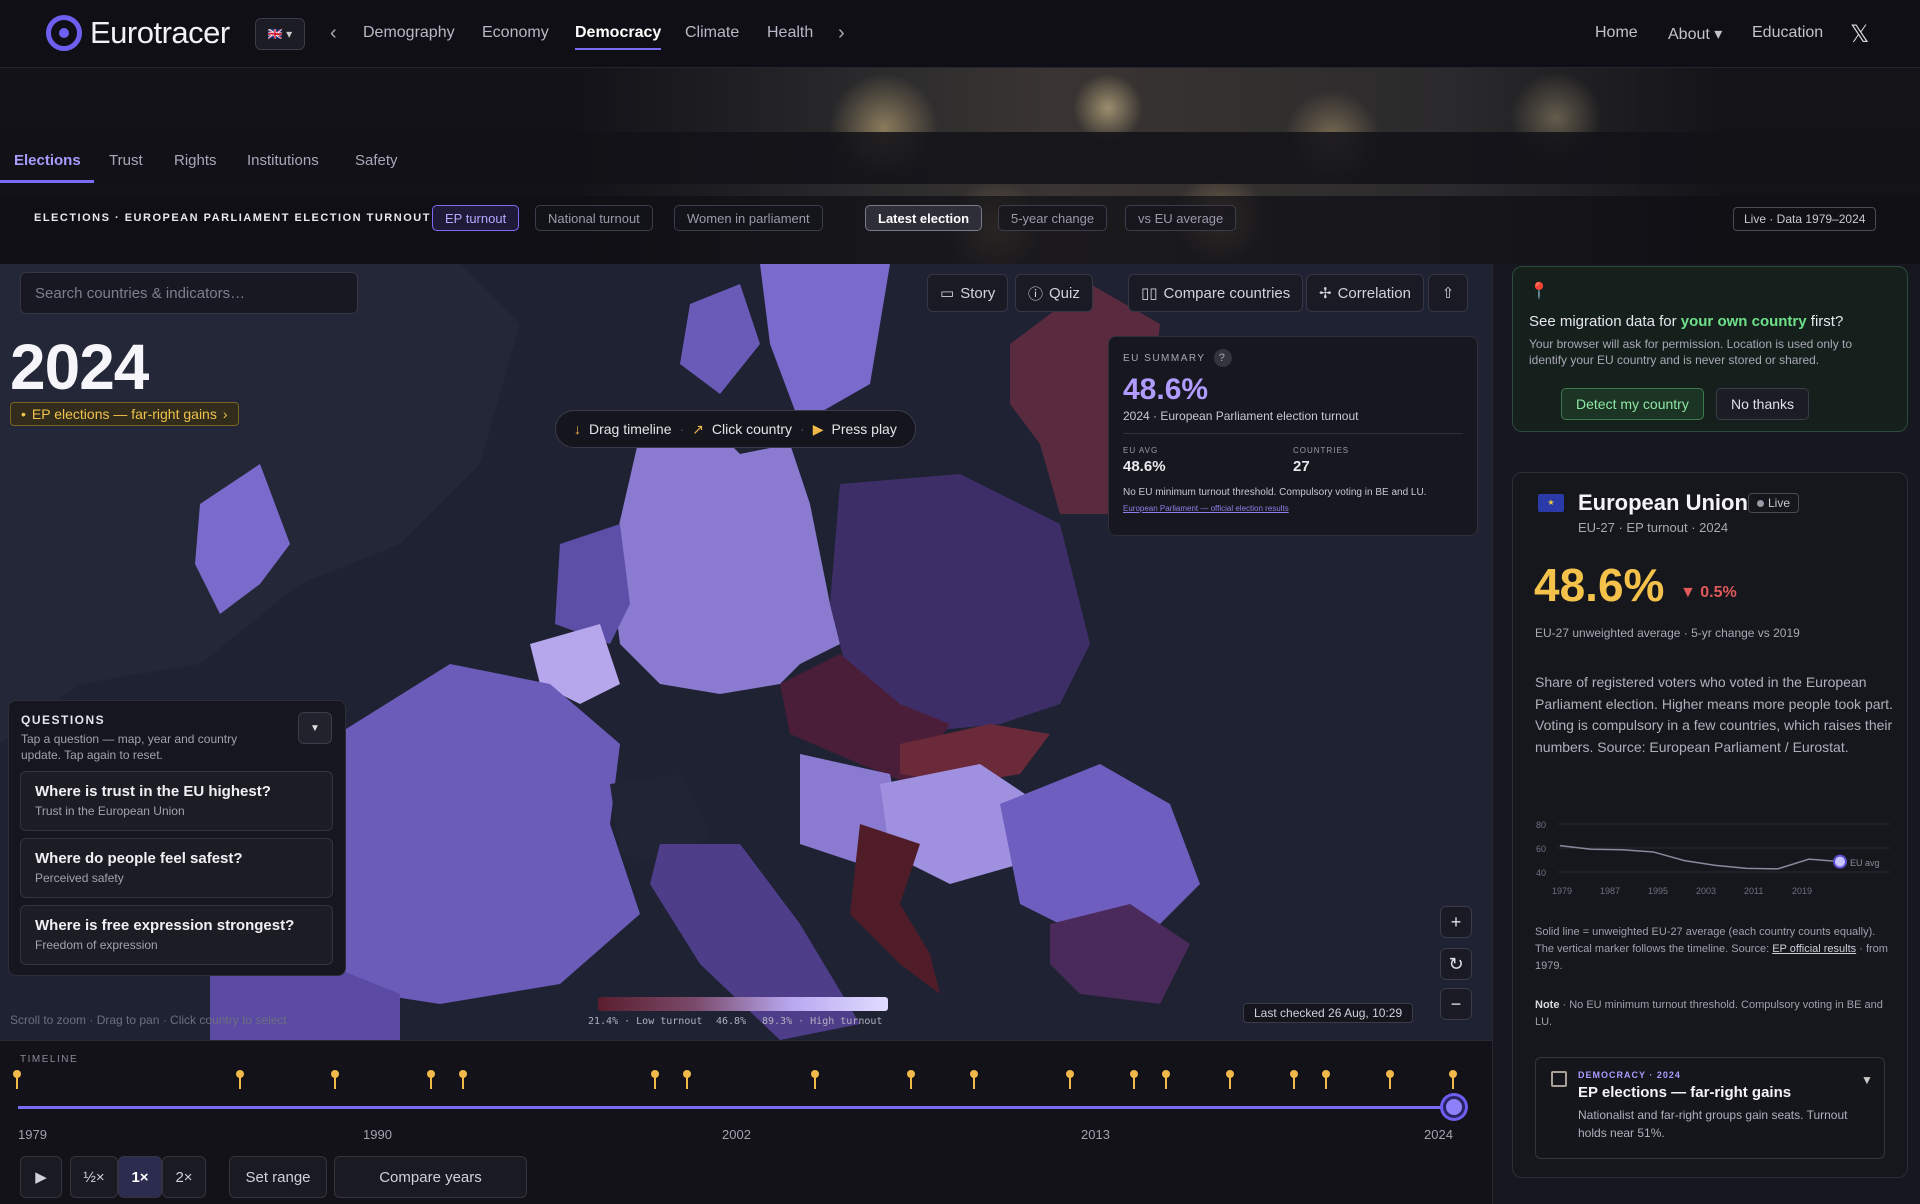 Image resolution: width=1920 pixels, height=1204 pixels. Describe the element at coordinates (1064, 293) in the screenshot. I see `quiz-label: Quiz` at that location.